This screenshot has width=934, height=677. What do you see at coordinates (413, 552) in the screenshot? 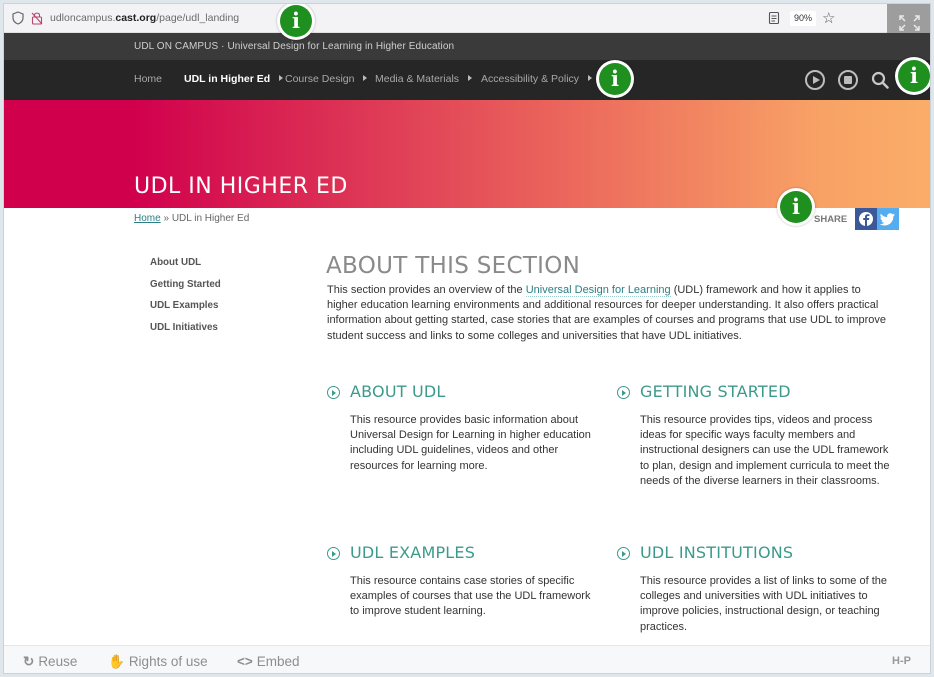
I see `card-title: UDL EXAMPLES` at bounding box center [413, 552].